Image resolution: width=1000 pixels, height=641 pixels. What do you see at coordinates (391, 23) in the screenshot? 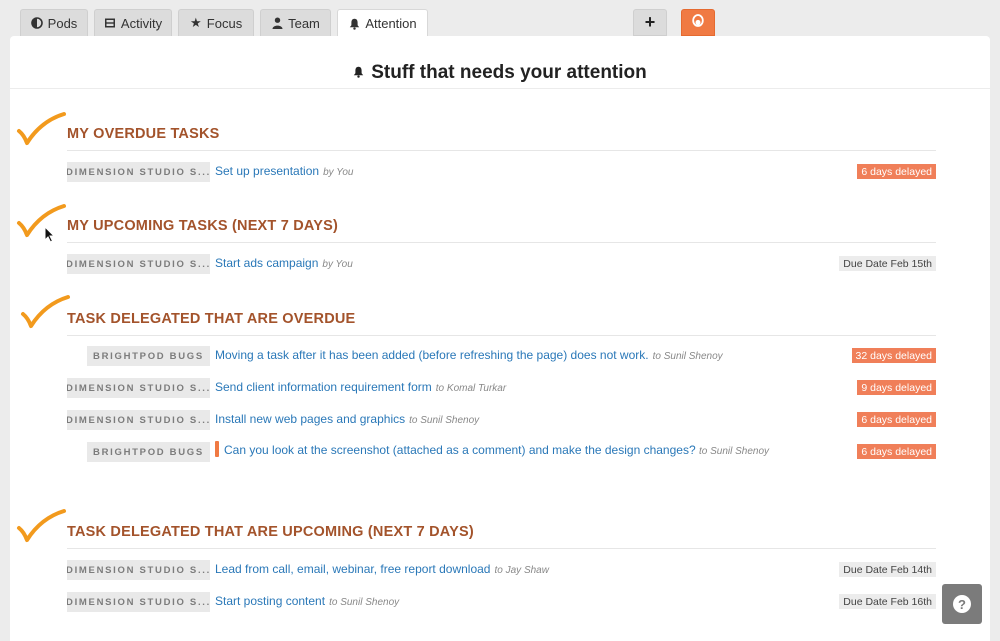
I see `tab-label: Attention` at bounding box center [391, 23].